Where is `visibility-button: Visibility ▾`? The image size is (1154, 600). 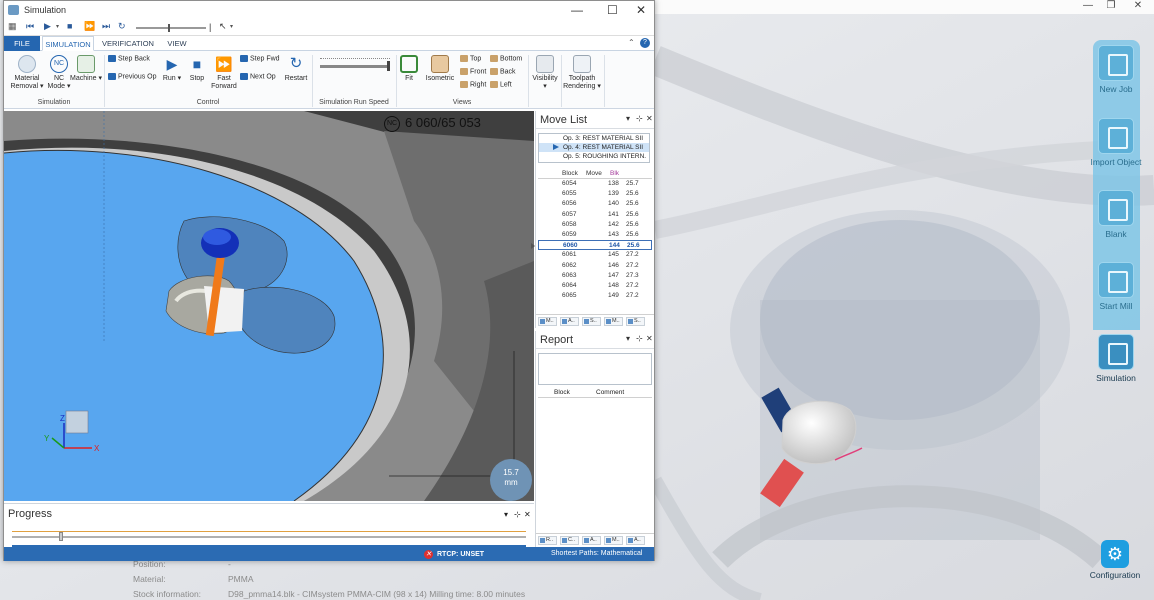
visibility-button: Visibility ▾ is located at coordinates (545, 73).